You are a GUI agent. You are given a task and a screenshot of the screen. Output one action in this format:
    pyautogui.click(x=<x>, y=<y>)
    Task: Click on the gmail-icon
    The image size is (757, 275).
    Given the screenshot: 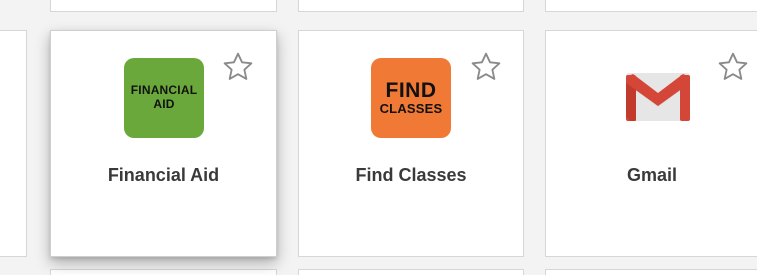 What is the action you would take?
    pyautogui.click(x=658, y=97)
    